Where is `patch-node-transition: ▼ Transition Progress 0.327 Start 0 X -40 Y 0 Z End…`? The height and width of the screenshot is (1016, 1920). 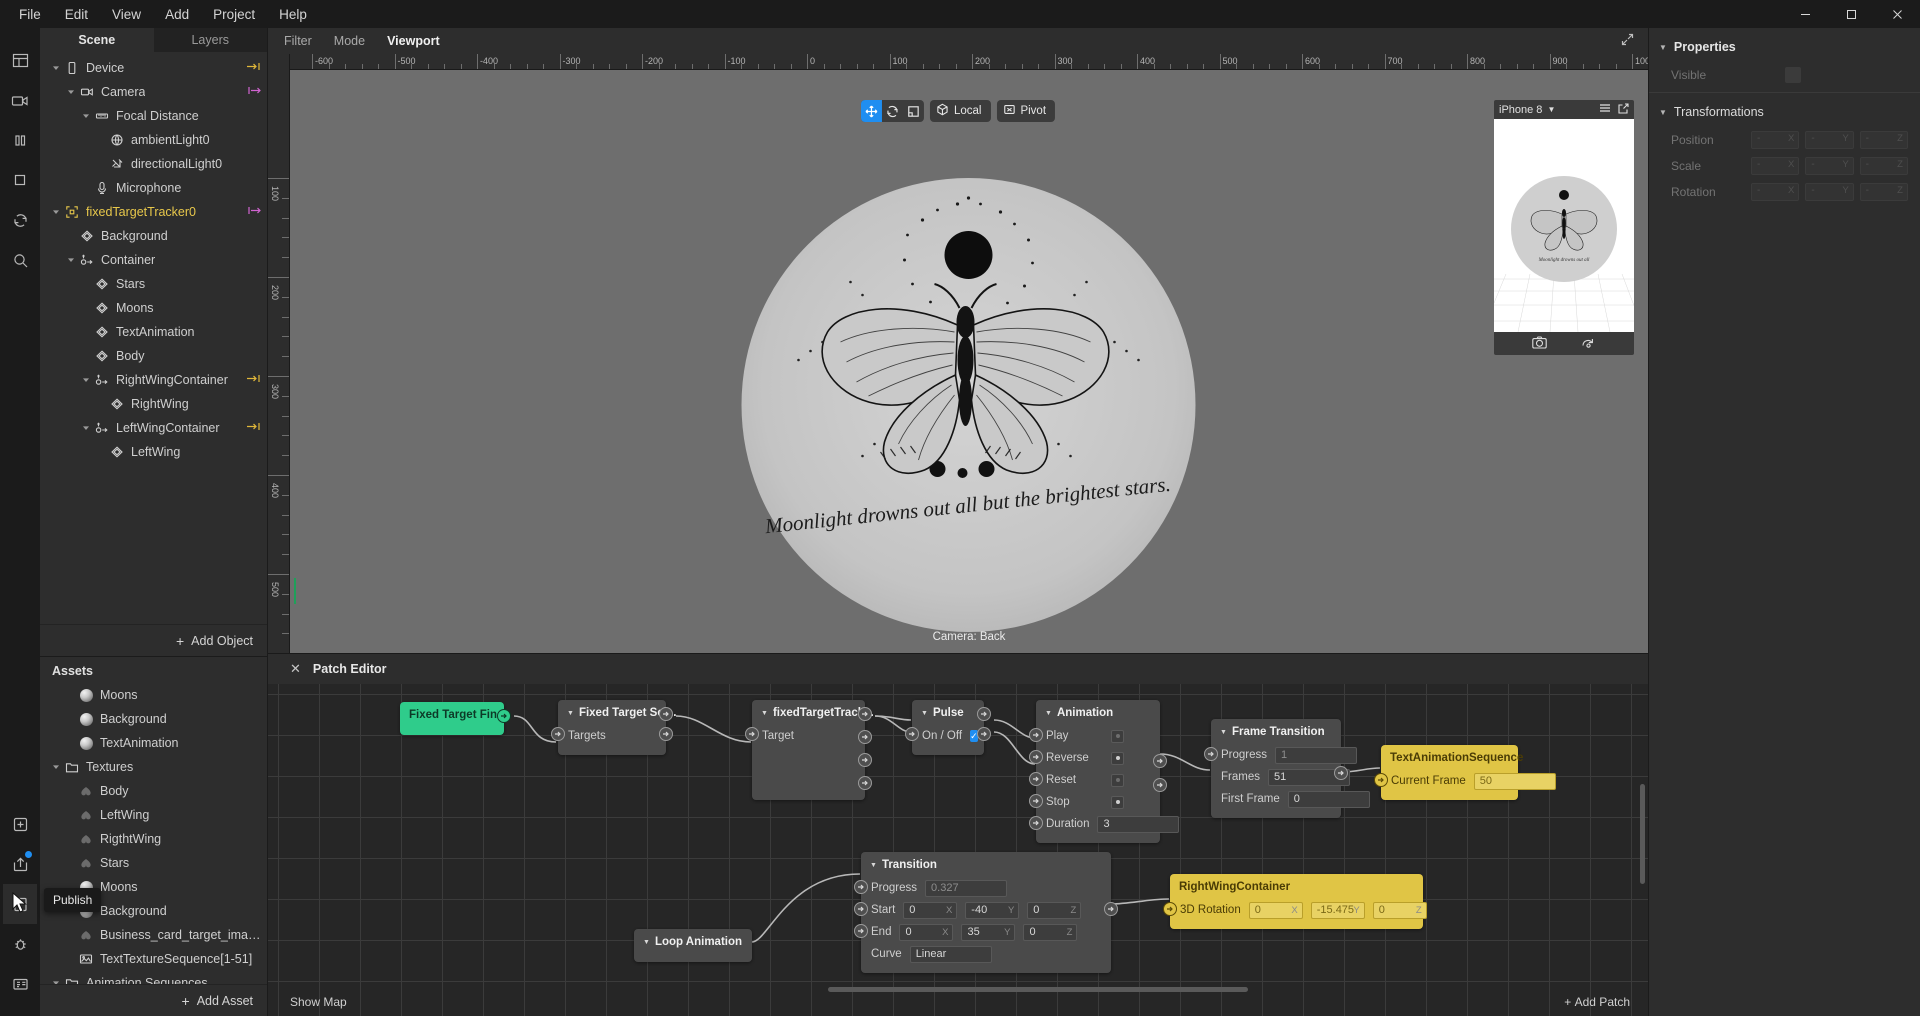
patch-node-transition: ▼ Transition Progress 0.327 Start 0 X -40 Y 0 Z End… is located at coordinates (986, 912).